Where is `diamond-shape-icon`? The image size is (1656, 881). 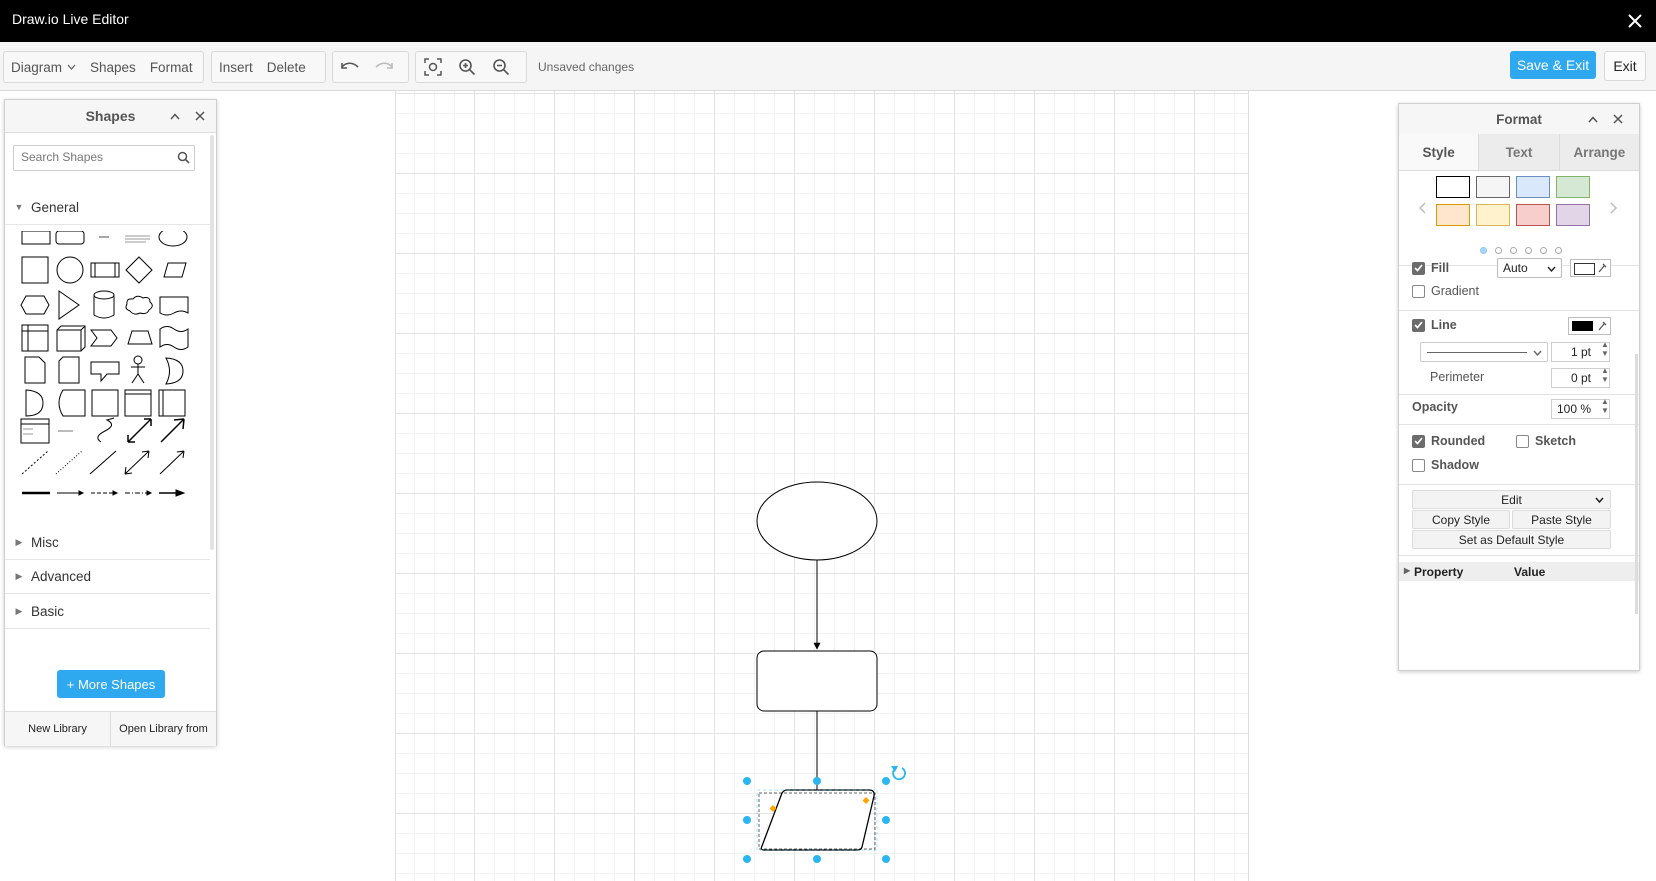 diamond-shape-icon is located at coordinates (139, 270).